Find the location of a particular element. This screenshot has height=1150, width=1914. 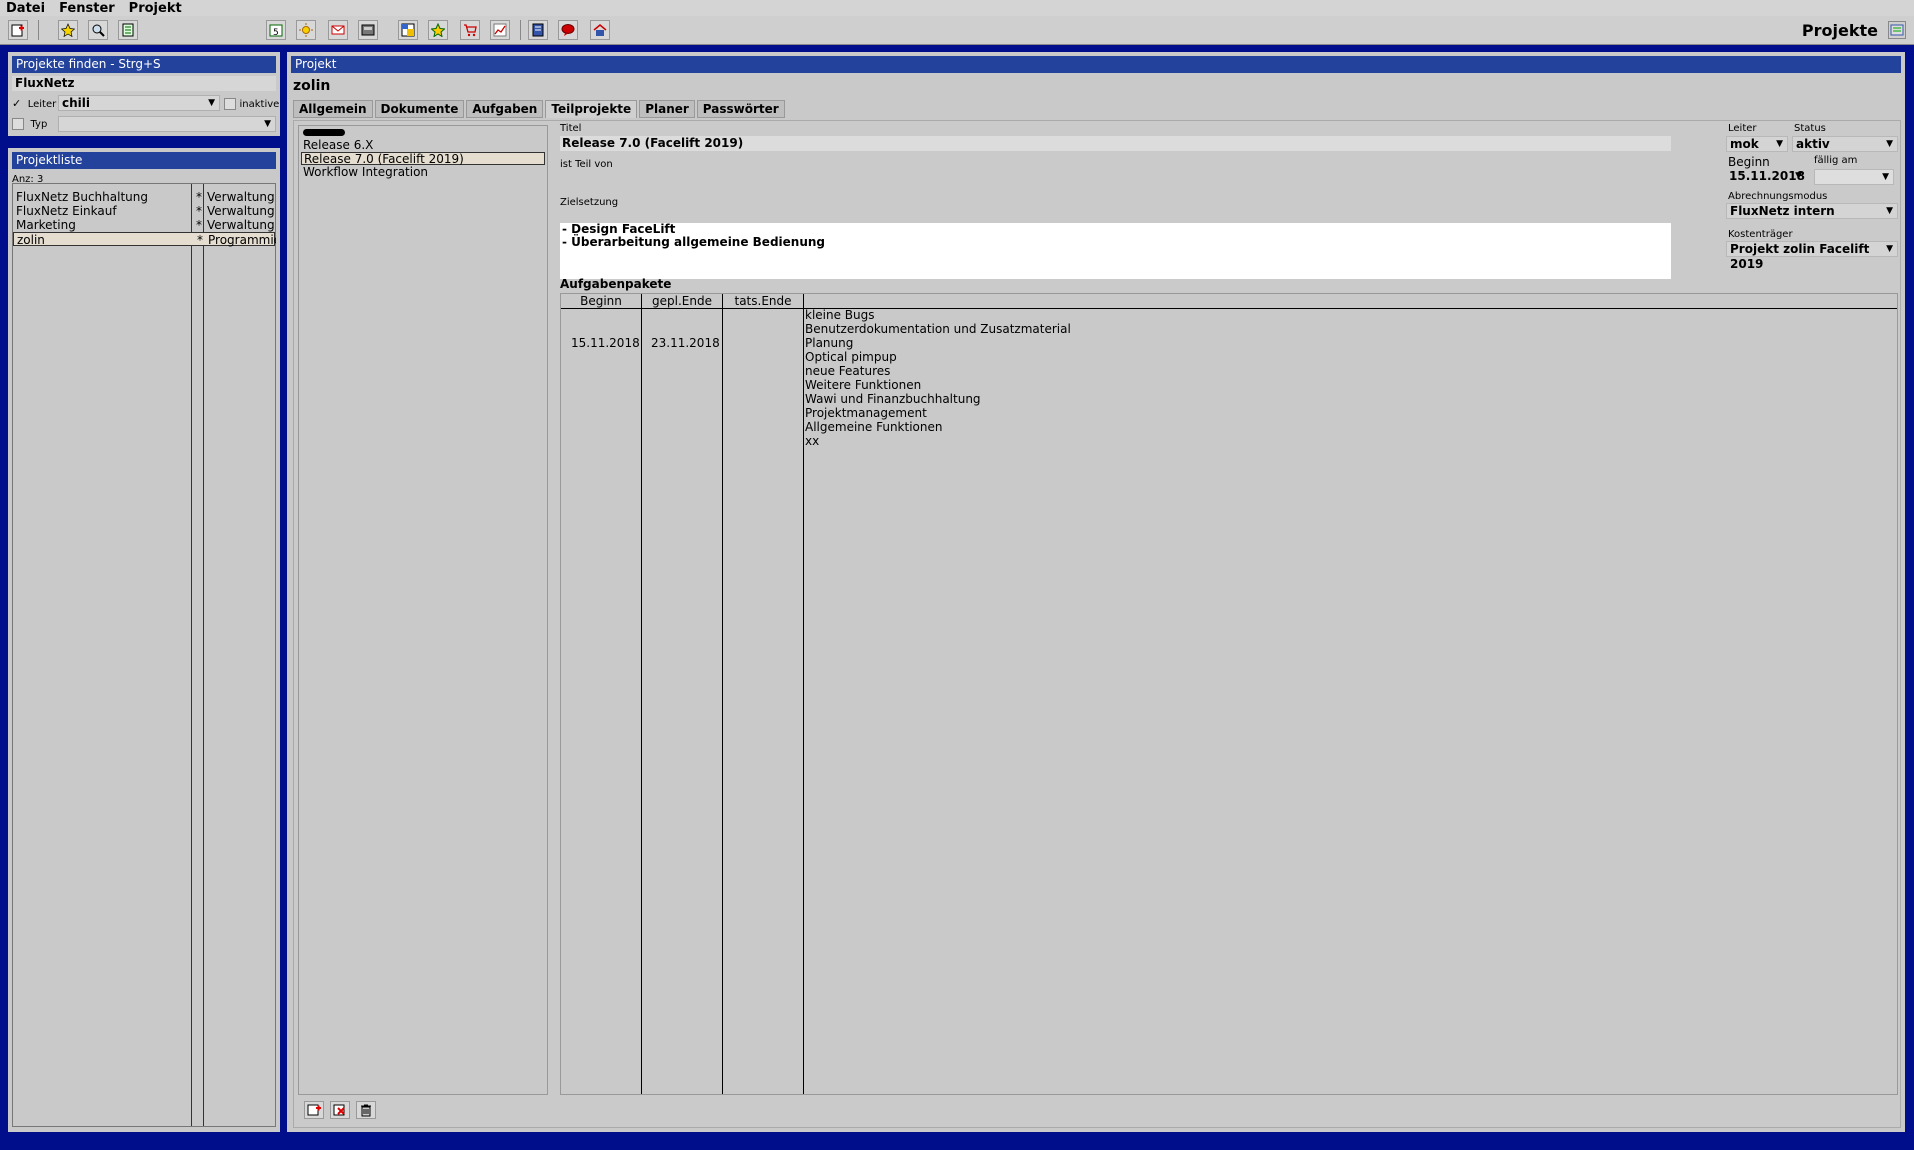

app-title: Projekte is located at coordinates (1839, 30).